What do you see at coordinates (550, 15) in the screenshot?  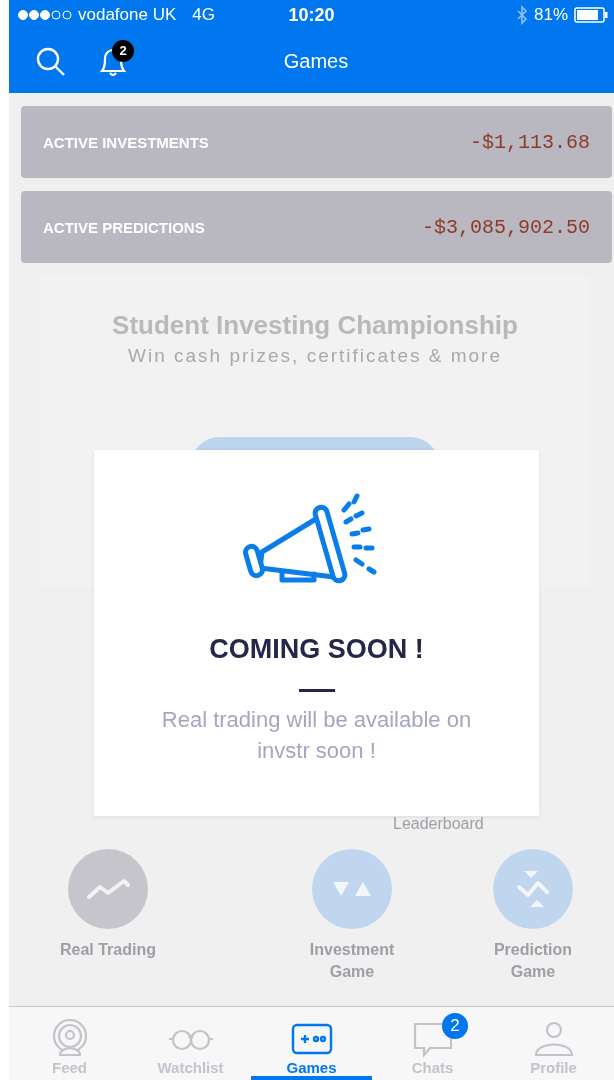 I see `battery-percentage: 81%` at bounding box center [550, 15].